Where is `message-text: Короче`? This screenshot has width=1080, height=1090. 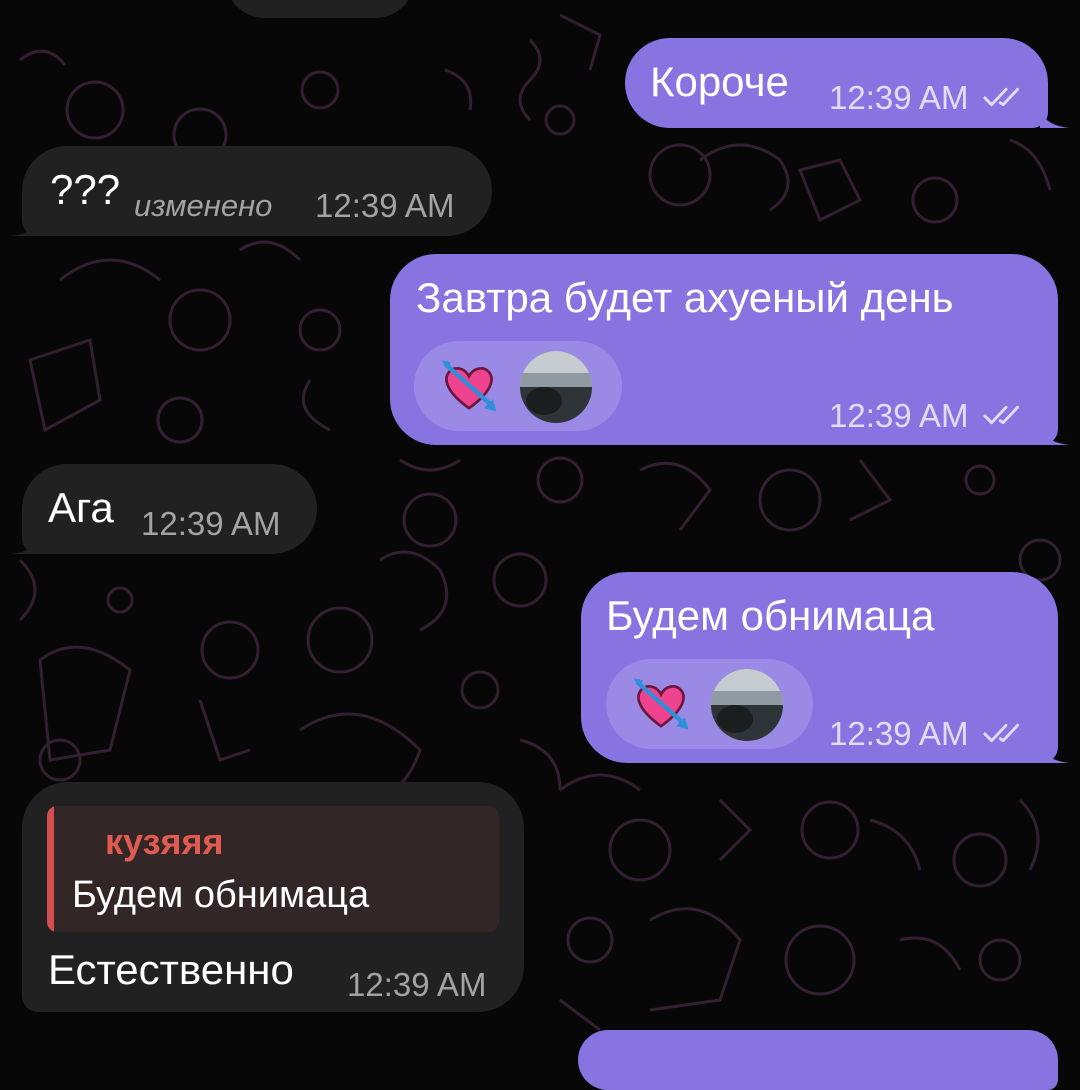 message-text: Короче is located at coordinates (719, 81).